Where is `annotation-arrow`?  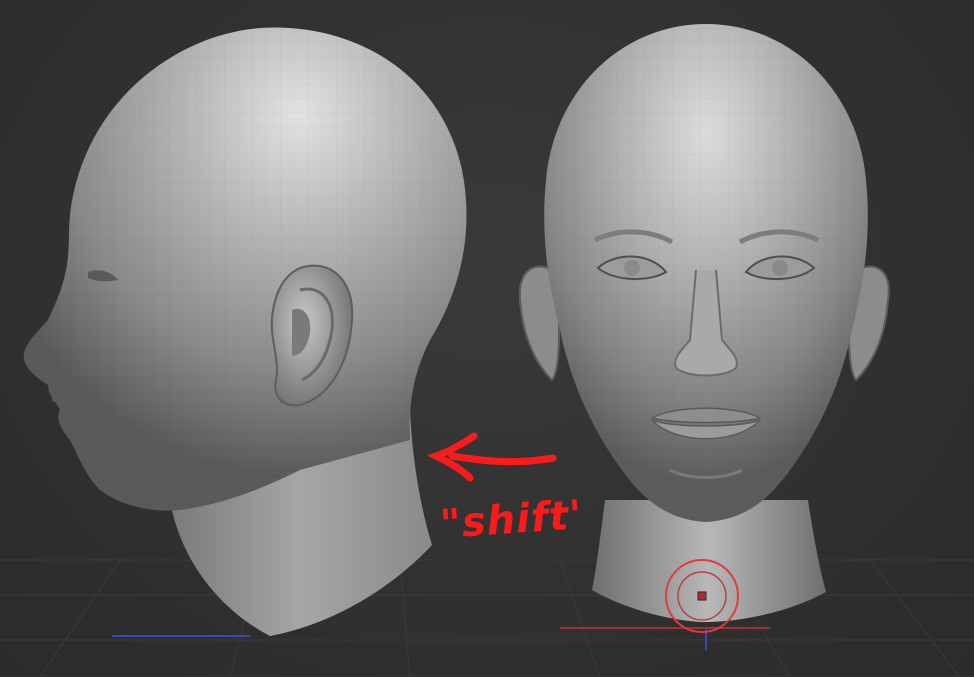 annotation-arrow is located at coordinates (491, 457).